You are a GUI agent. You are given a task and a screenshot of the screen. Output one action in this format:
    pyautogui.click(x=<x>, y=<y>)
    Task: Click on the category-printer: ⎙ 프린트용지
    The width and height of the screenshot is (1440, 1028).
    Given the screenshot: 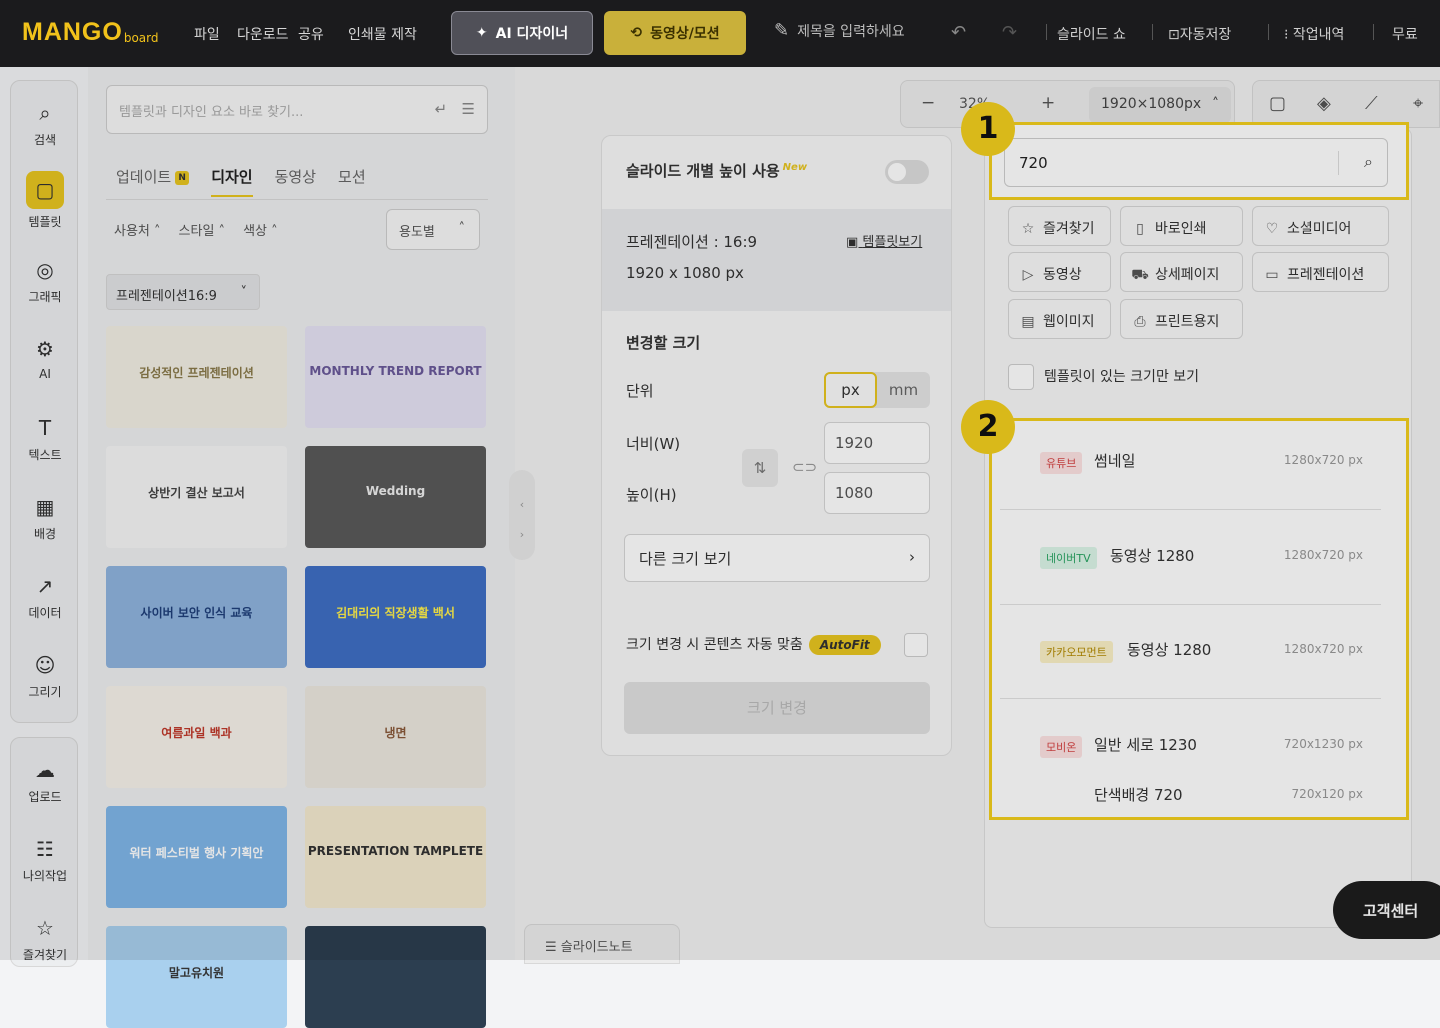 What is the action you would take?
    pyautogui.click(x=1181, y=319)
    